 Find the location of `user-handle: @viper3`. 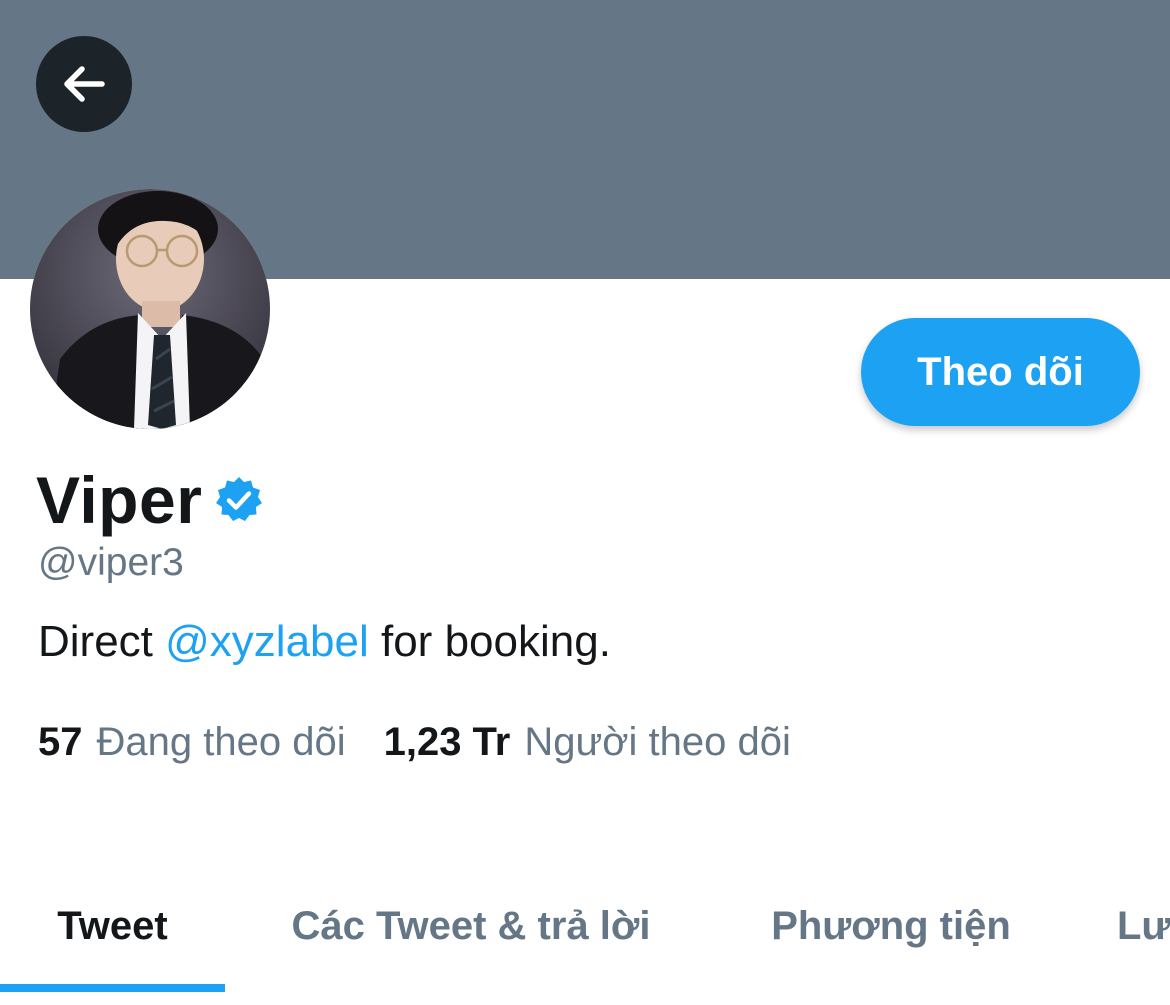

user-handle: @viper3 is located at coordinates (111, 562).